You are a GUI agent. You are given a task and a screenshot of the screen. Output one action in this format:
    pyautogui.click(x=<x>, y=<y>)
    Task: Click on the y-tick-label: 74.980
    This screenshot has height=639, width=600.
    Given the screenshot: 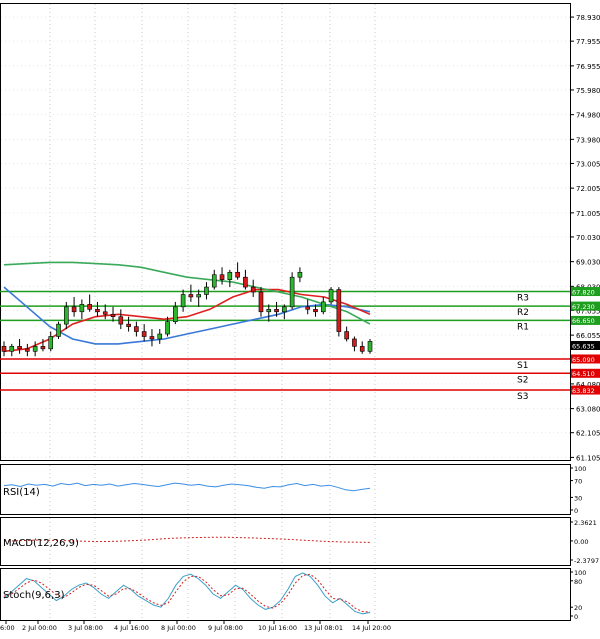 What is the action you would take?
    pyautogui.click(x=588, y=116)
    